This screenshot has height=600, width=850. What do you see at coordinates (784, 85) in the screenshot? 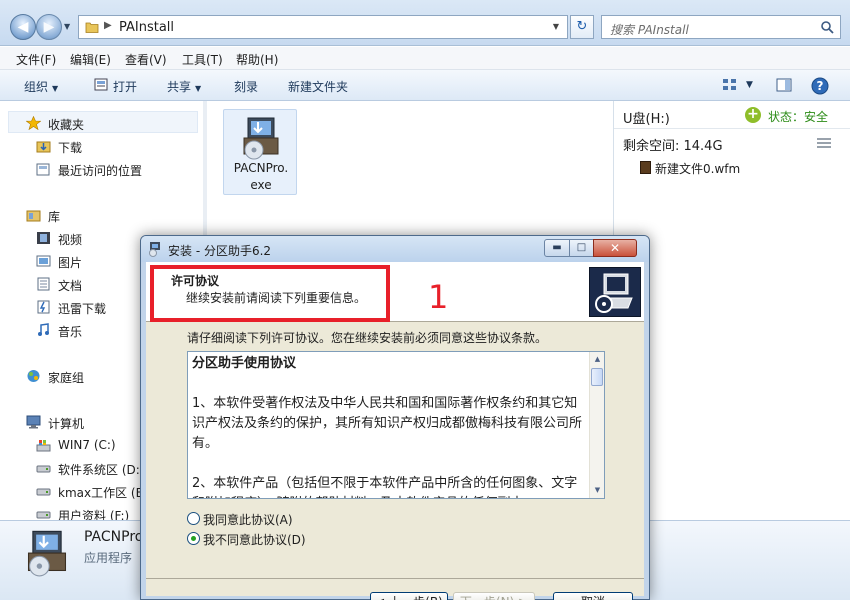
I see `preview-pane-icon` at bounding box center [784, 85].